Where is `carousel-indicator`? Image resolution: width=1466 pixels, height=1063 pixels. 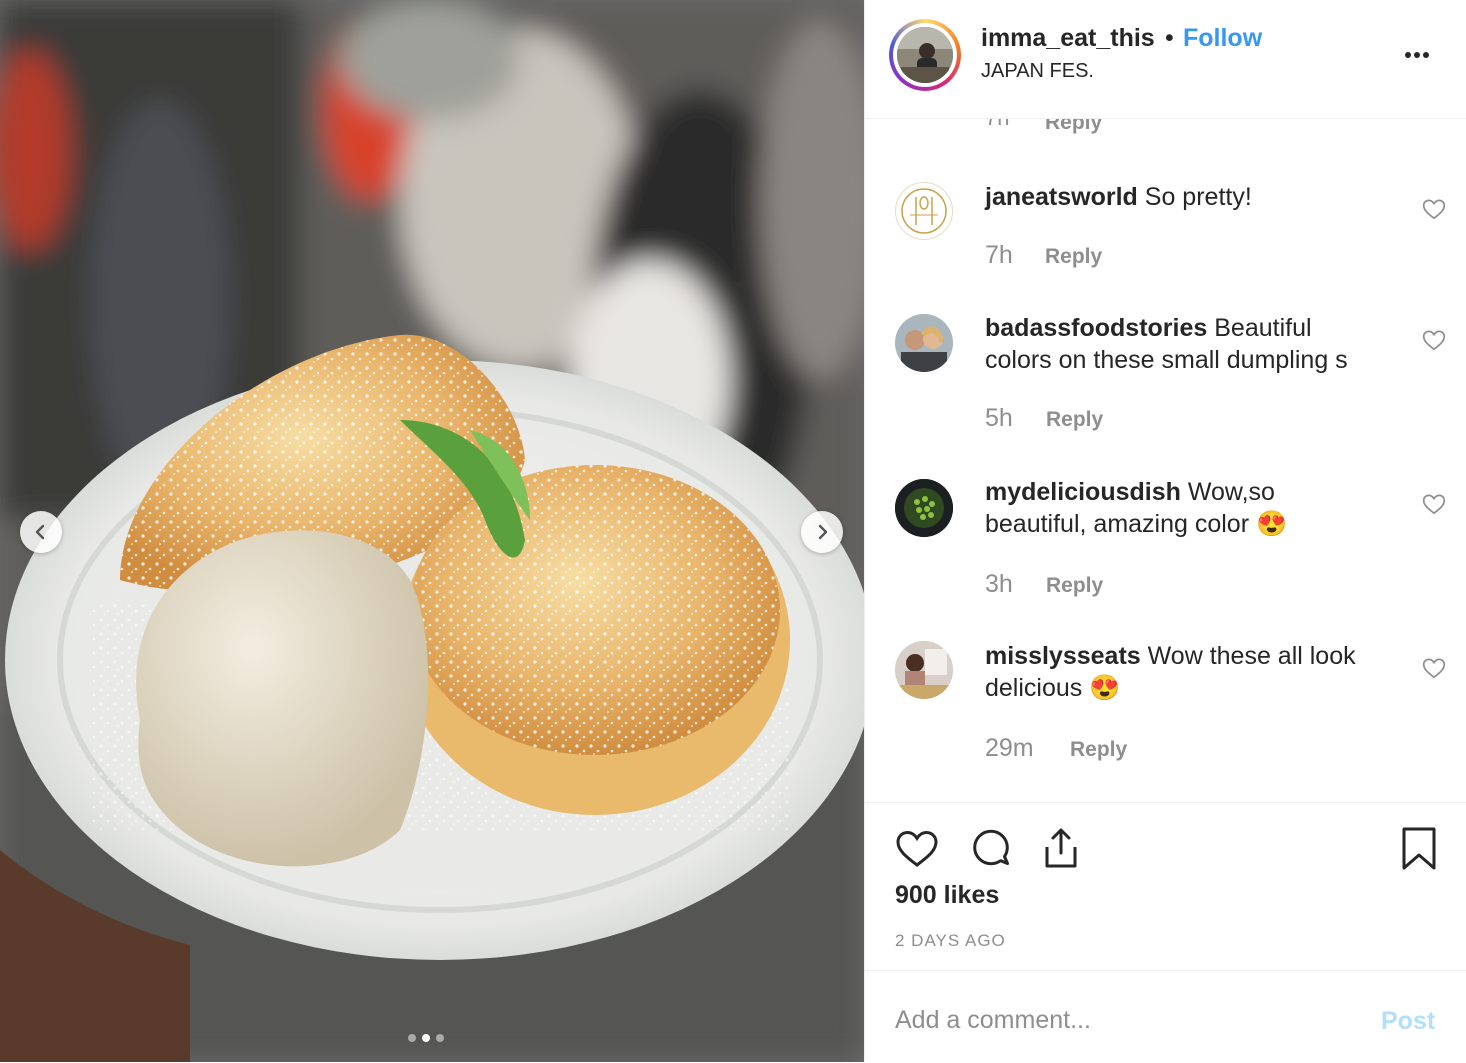
carousel-indicator is located at coordinates (426, 1038).